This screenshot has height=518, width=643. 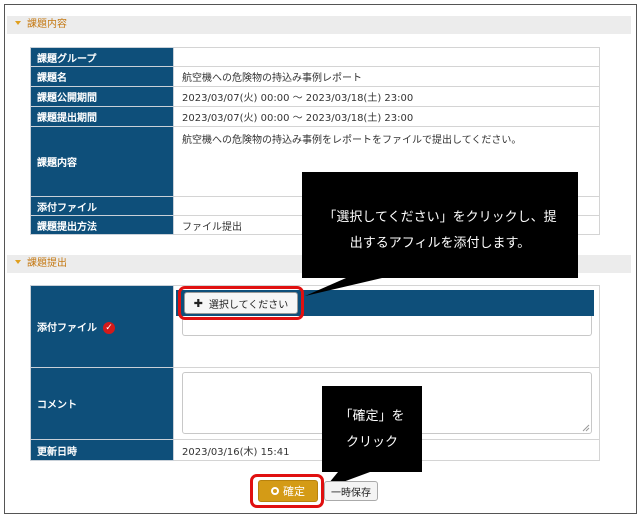 What do you see at coordinates (440, 217) in the screenshot?
I see `callout-select-line1: 「選択してください」をクリックし、提` at bounding box center [440, 217].